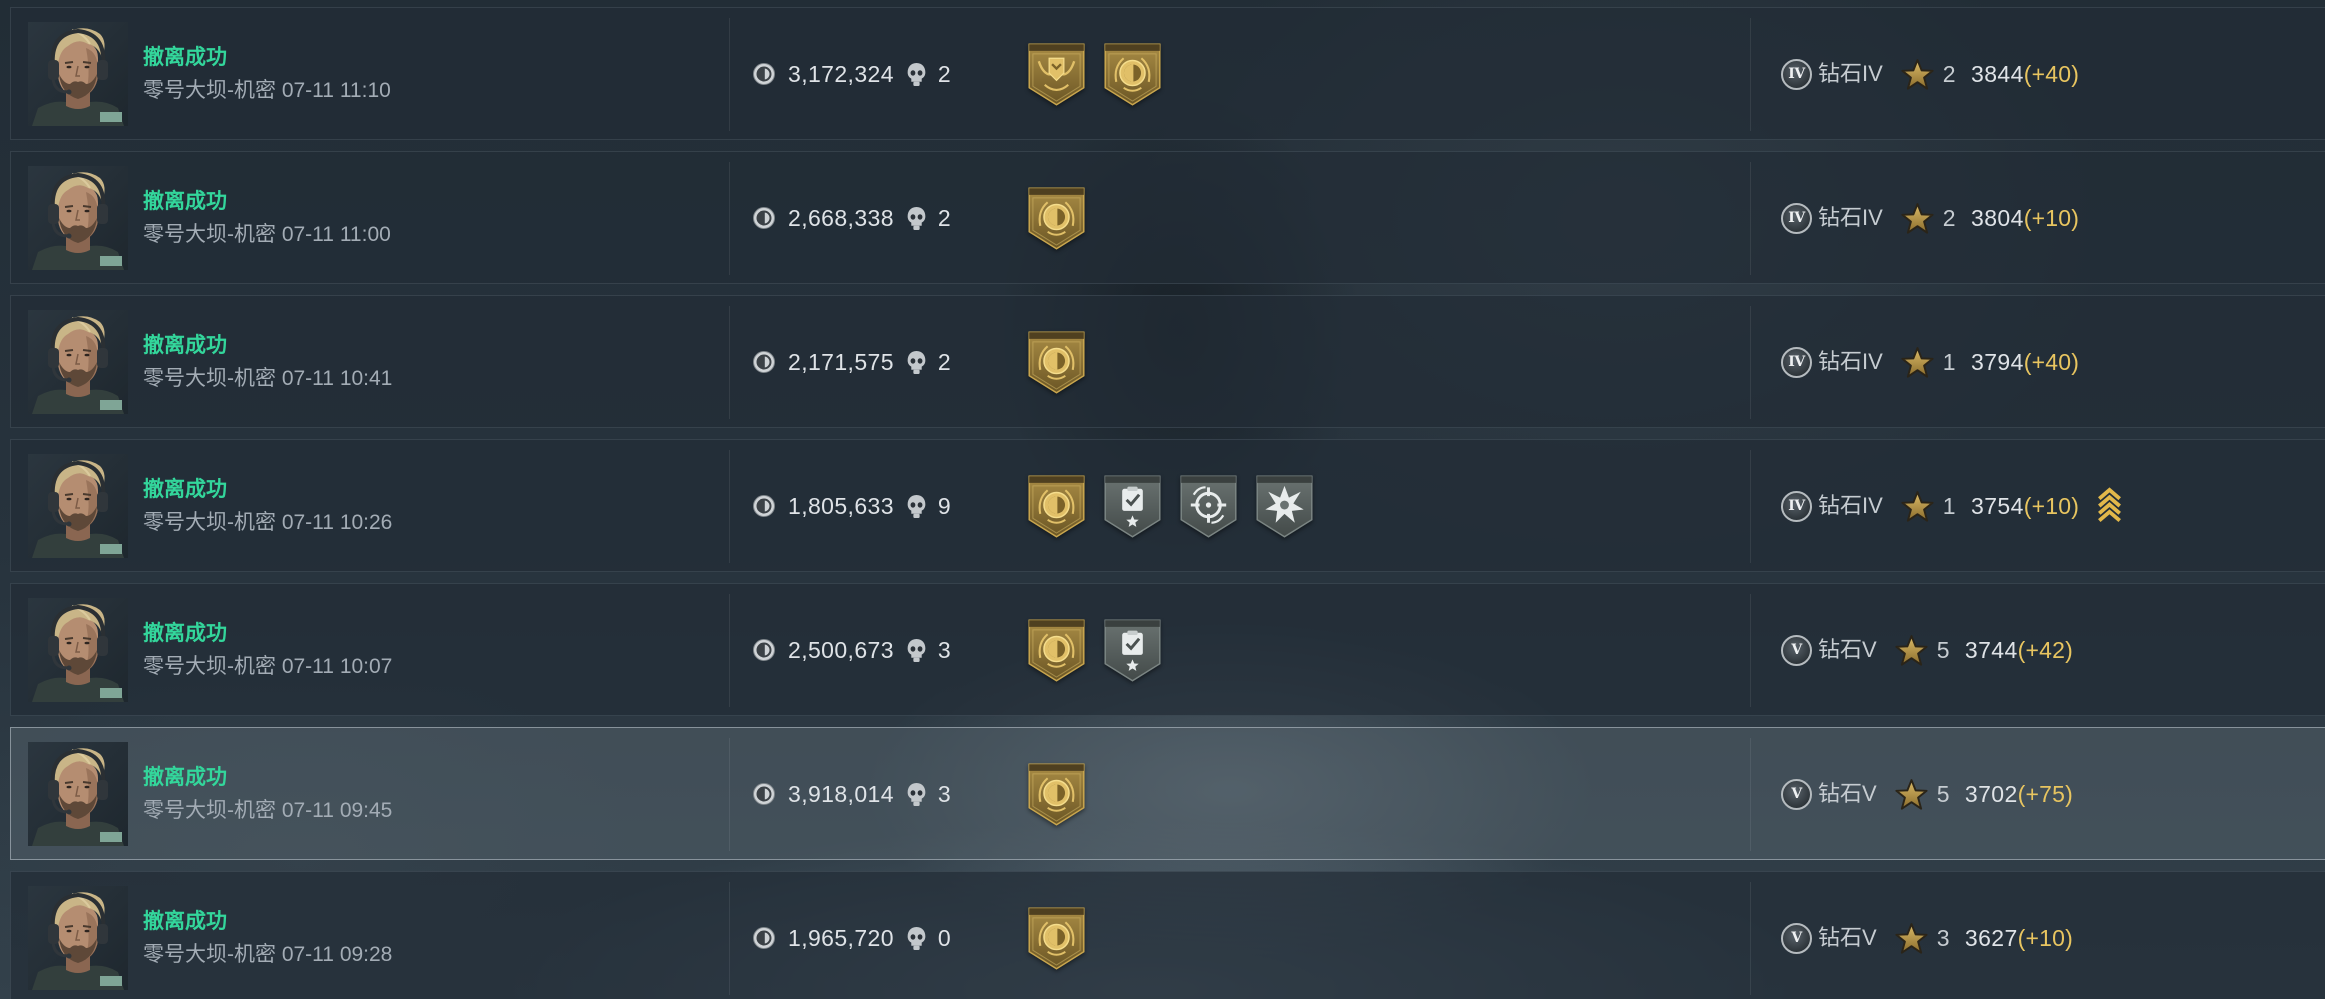  I want to click on map-and-time: 零号大坝-机密 07-11 11:00, so click(267, 234).